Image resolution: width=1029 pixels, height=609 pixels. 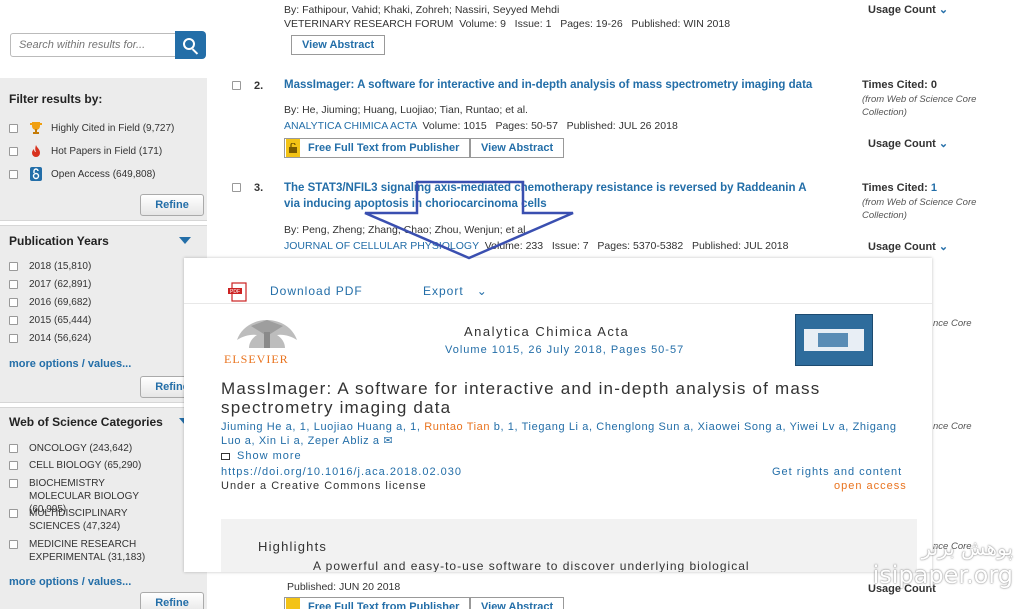 What do you see at coordinates (185, 240) in the screenshot?
I see `collapse-triangle-icon` at bounding box center [185, 240].